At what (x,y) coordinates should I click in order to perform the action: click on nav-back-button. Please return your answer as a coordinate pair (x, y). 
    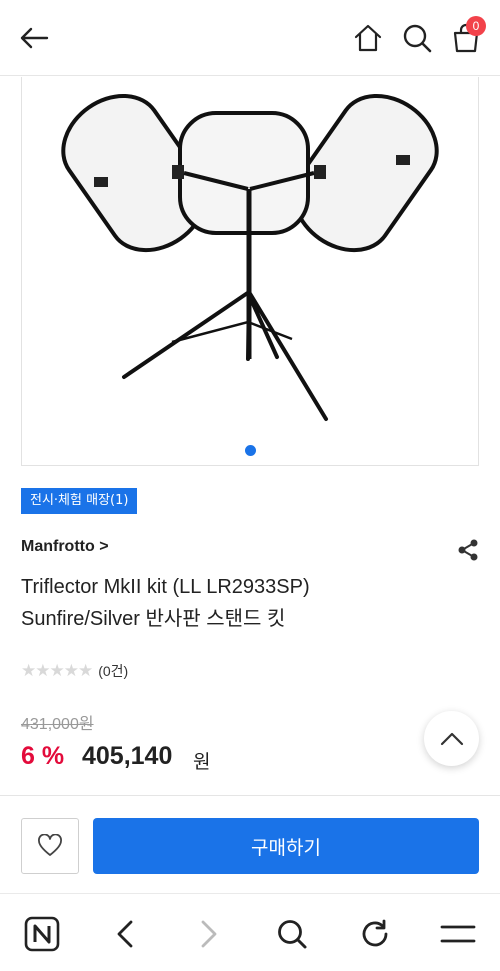
    Looking at the image, I should click on (125, 934).